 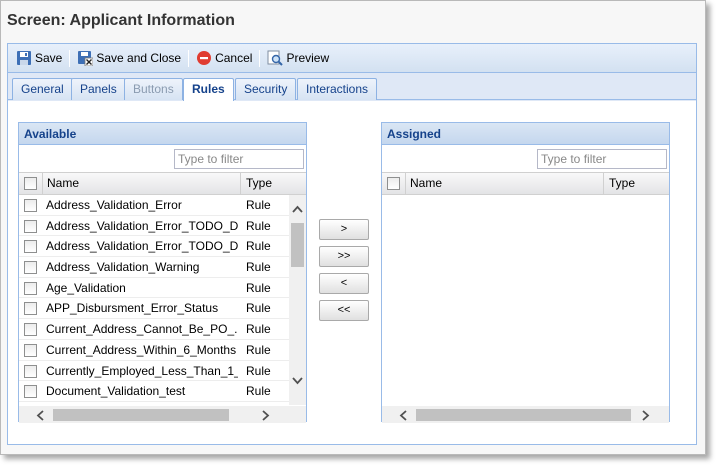 What do you see at coordinates (123, 267) in the screenshot?
I see `row-name: Address_Validation_Warning` at bounding box center [123, 267].